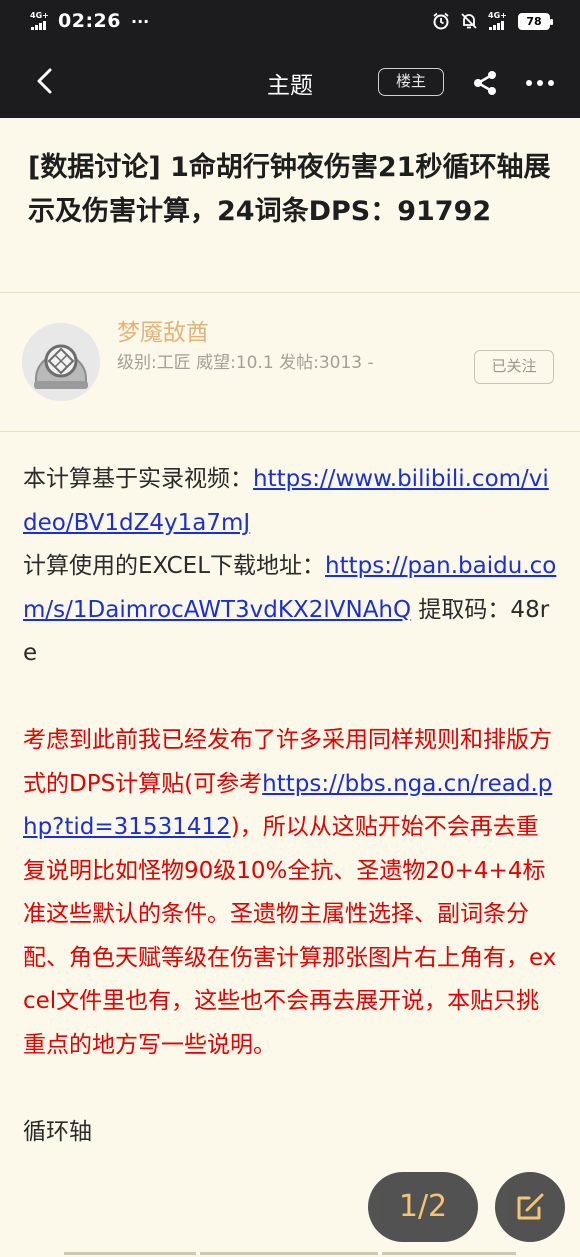 Image resolution: width=580 pixels, height=1257 pixels. I want to click on avatar, so click(61, 362).